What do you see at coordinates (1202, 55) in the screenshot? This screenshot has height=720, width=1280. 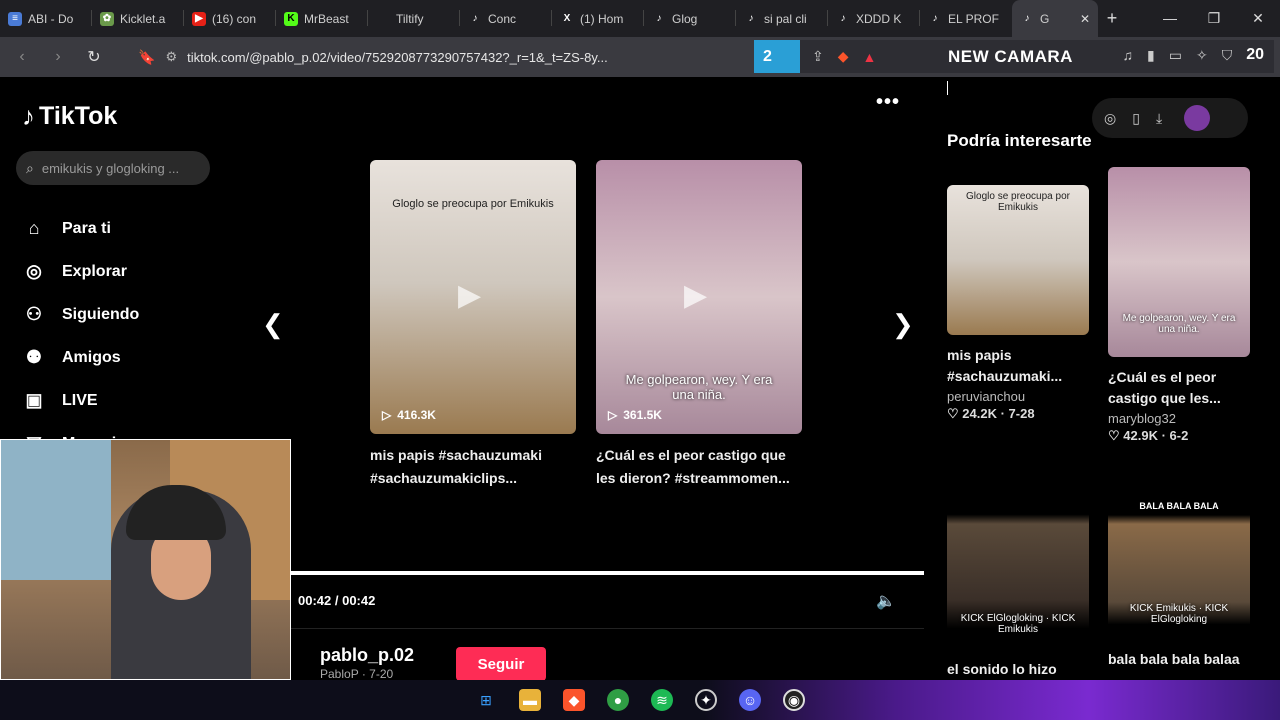 I see `extensions-icon: ✧` at bounding box center [1202, 55].